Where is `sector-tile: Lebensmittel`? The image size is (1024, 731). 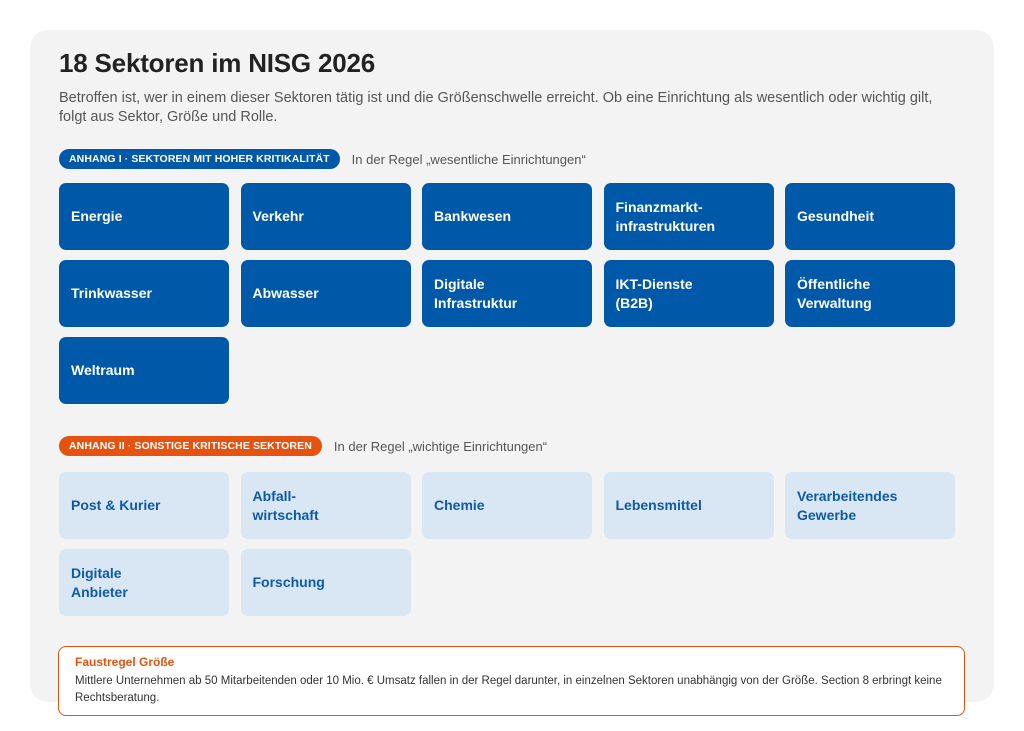
sector-tile: Lebensmittel is located at coordinates (688, 505).